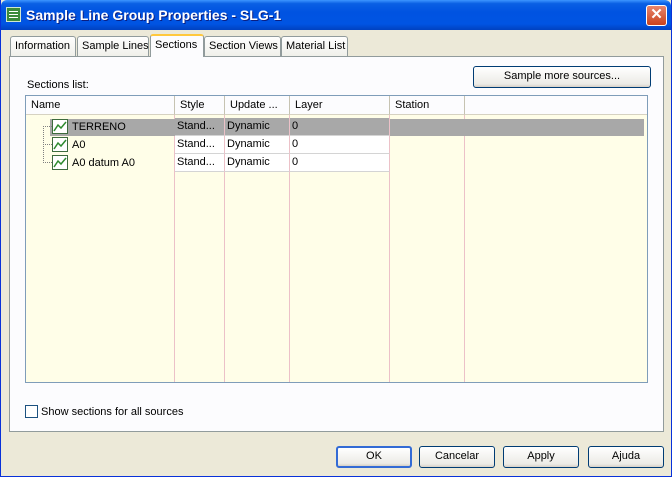 This screenshot has width=672, height=477. What do you see at coordinates (656, 15) in the screenshot?
I see `close-button: ✕` at bounding box center [656, 15].